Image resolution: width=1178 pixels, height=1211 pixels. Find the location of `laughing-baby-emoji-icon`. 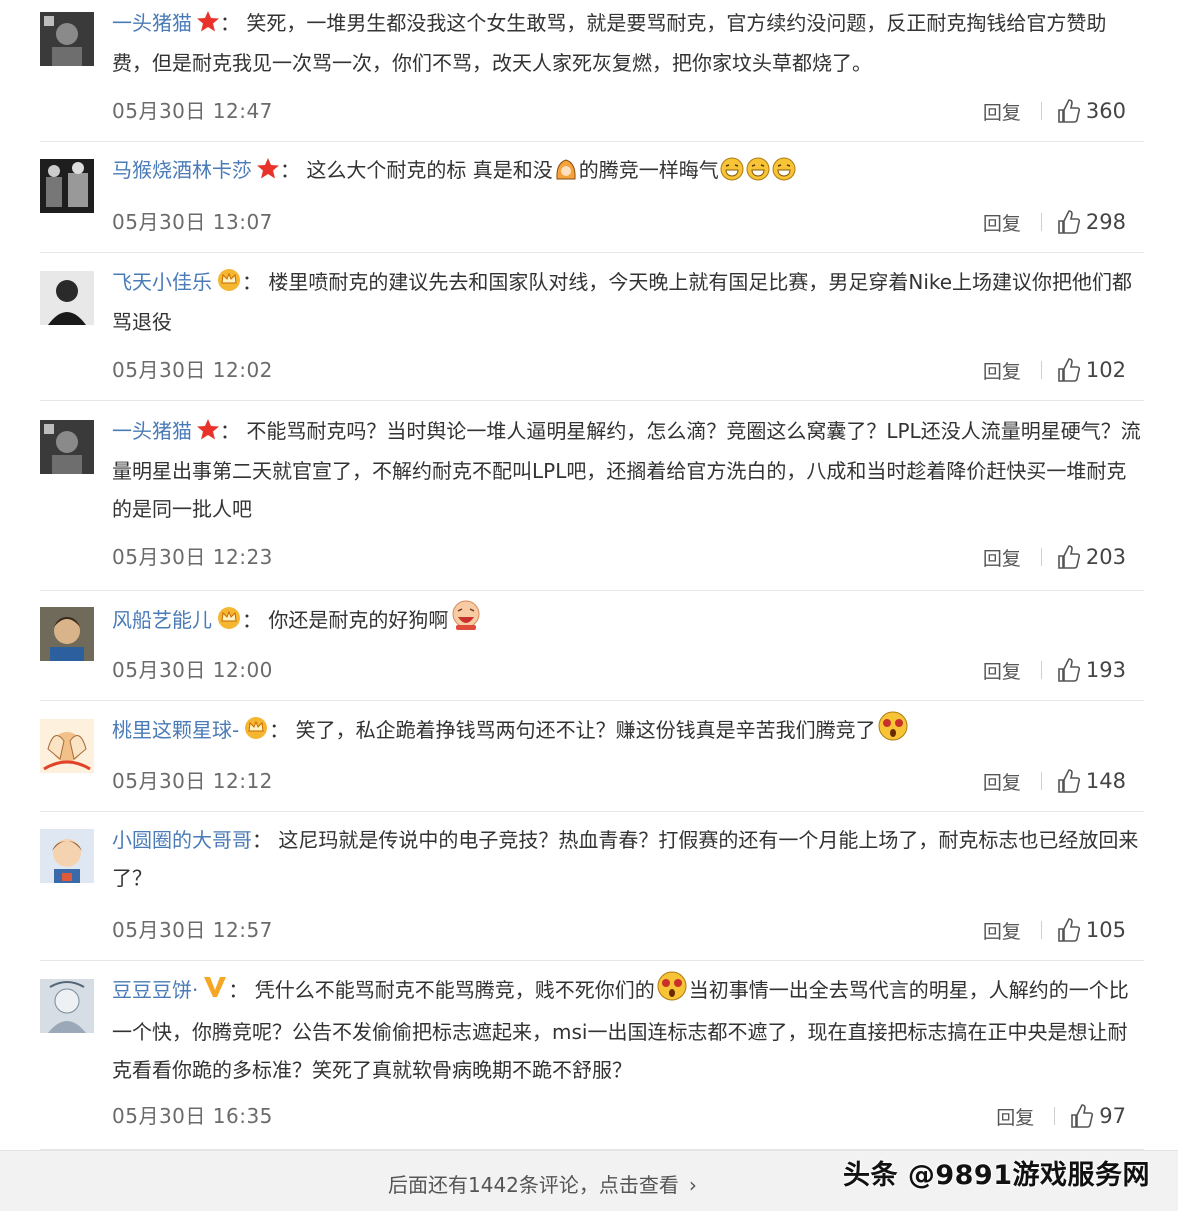

laughing-baby-emoji-icon is located at coordinates (466, 621).